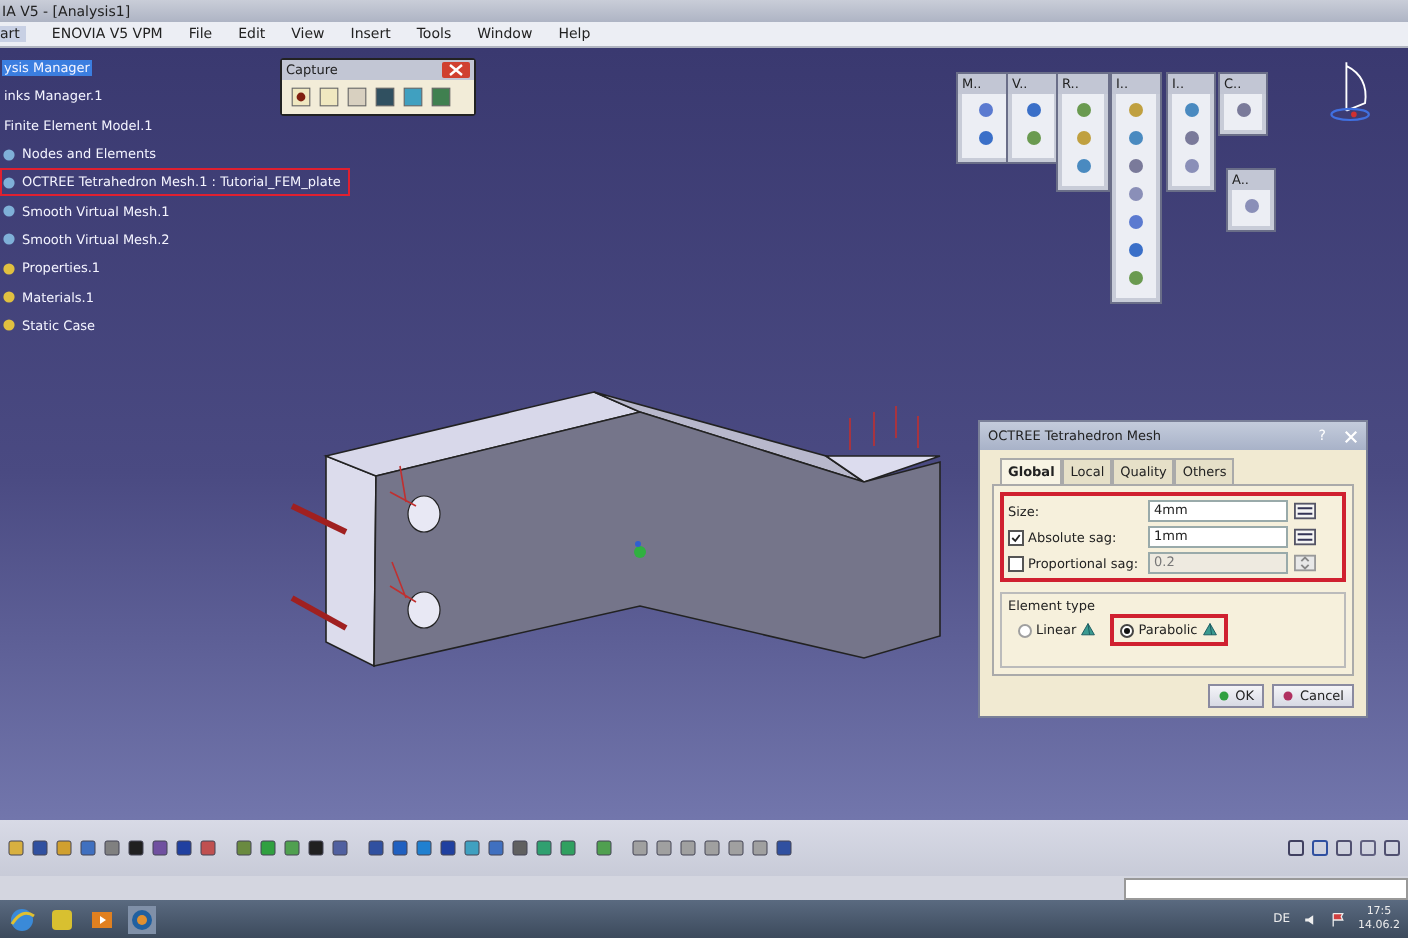  I want to click on close-icon, so click(456, 70).